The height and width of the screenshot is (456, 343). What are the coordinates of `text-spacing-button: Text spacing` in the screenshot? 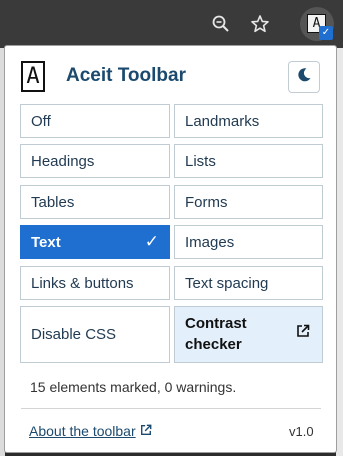 It's located at (248, 283).